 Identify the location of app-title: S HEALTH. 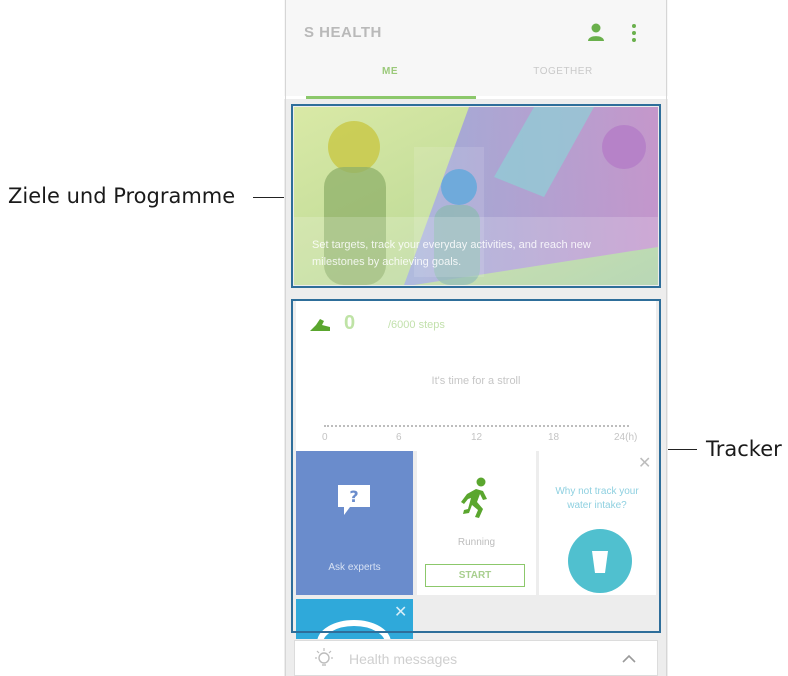
(343, 32).